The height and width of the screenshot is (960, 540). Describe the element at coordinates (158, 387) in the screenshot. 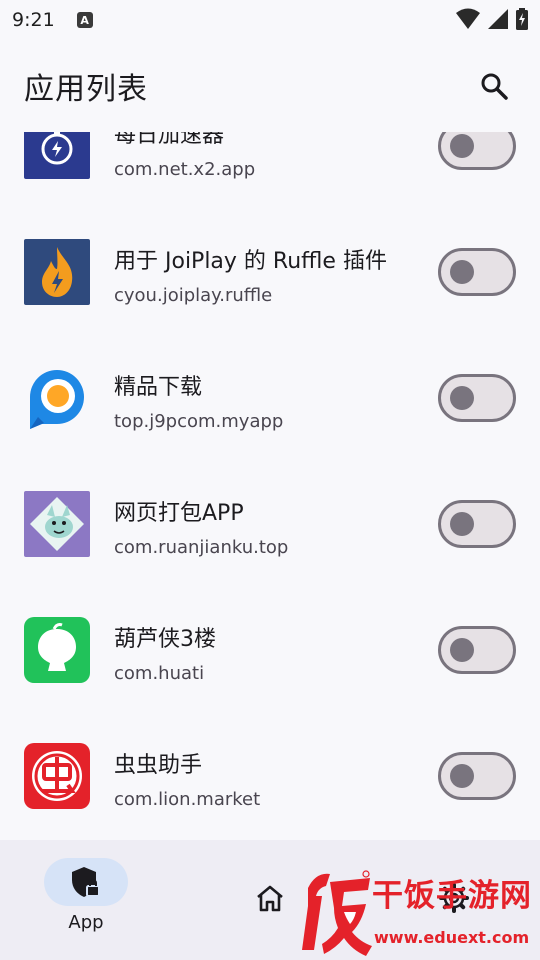

I see `app-name: 精品下载` at that location.